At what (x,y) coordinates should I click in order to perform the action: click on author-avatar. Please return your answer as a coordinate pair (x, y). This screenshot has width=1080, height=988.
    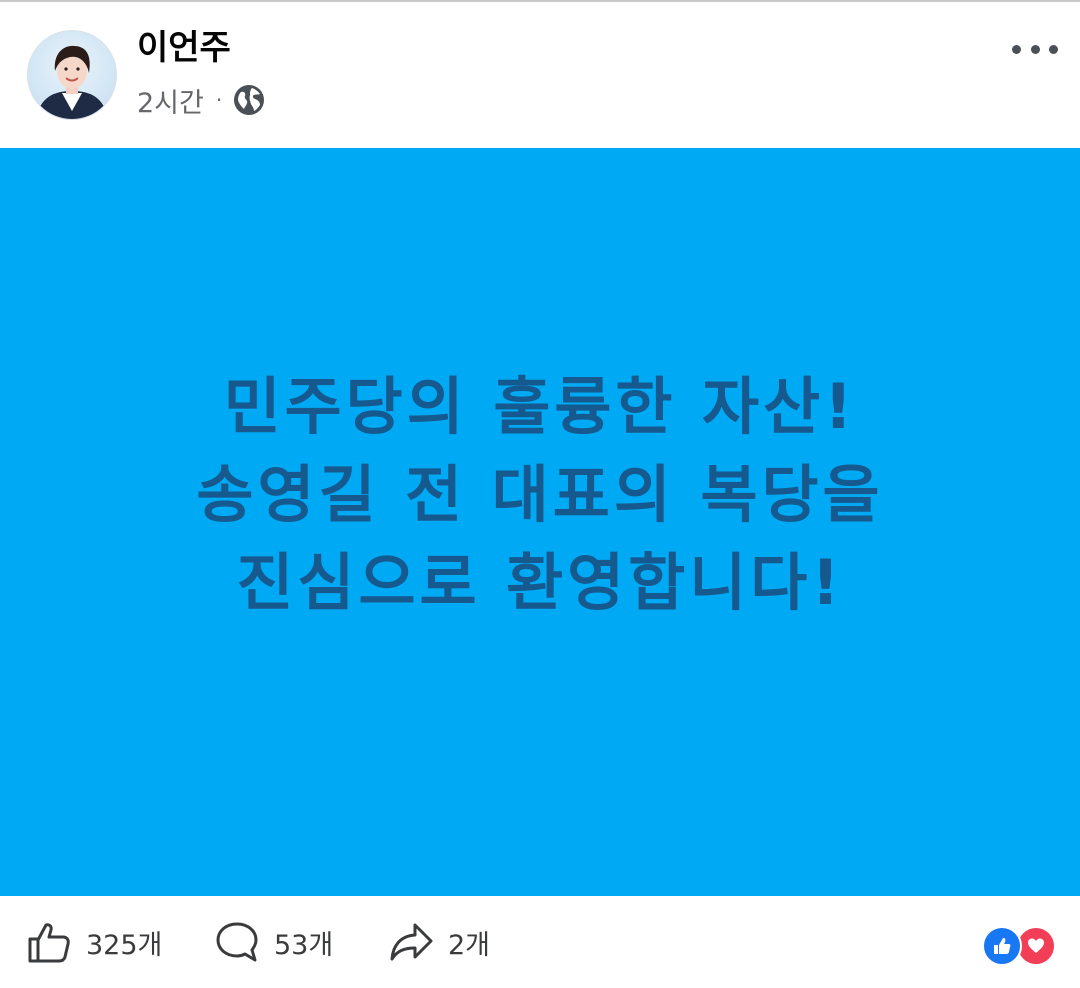
    Looking at the image, I should click on (72, 75).